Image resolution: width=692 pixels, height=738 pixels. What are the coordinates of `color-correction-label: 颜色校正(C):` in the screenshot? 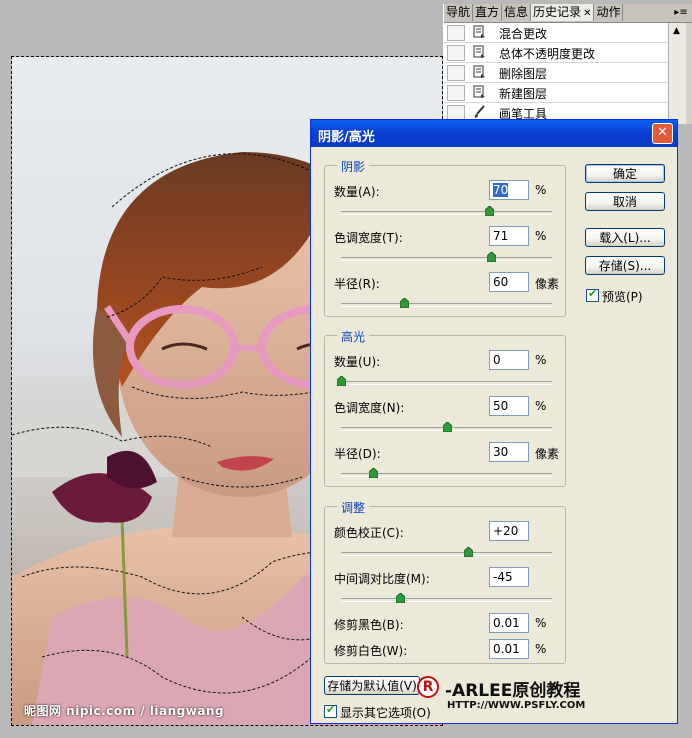 It's located at (369, 533).